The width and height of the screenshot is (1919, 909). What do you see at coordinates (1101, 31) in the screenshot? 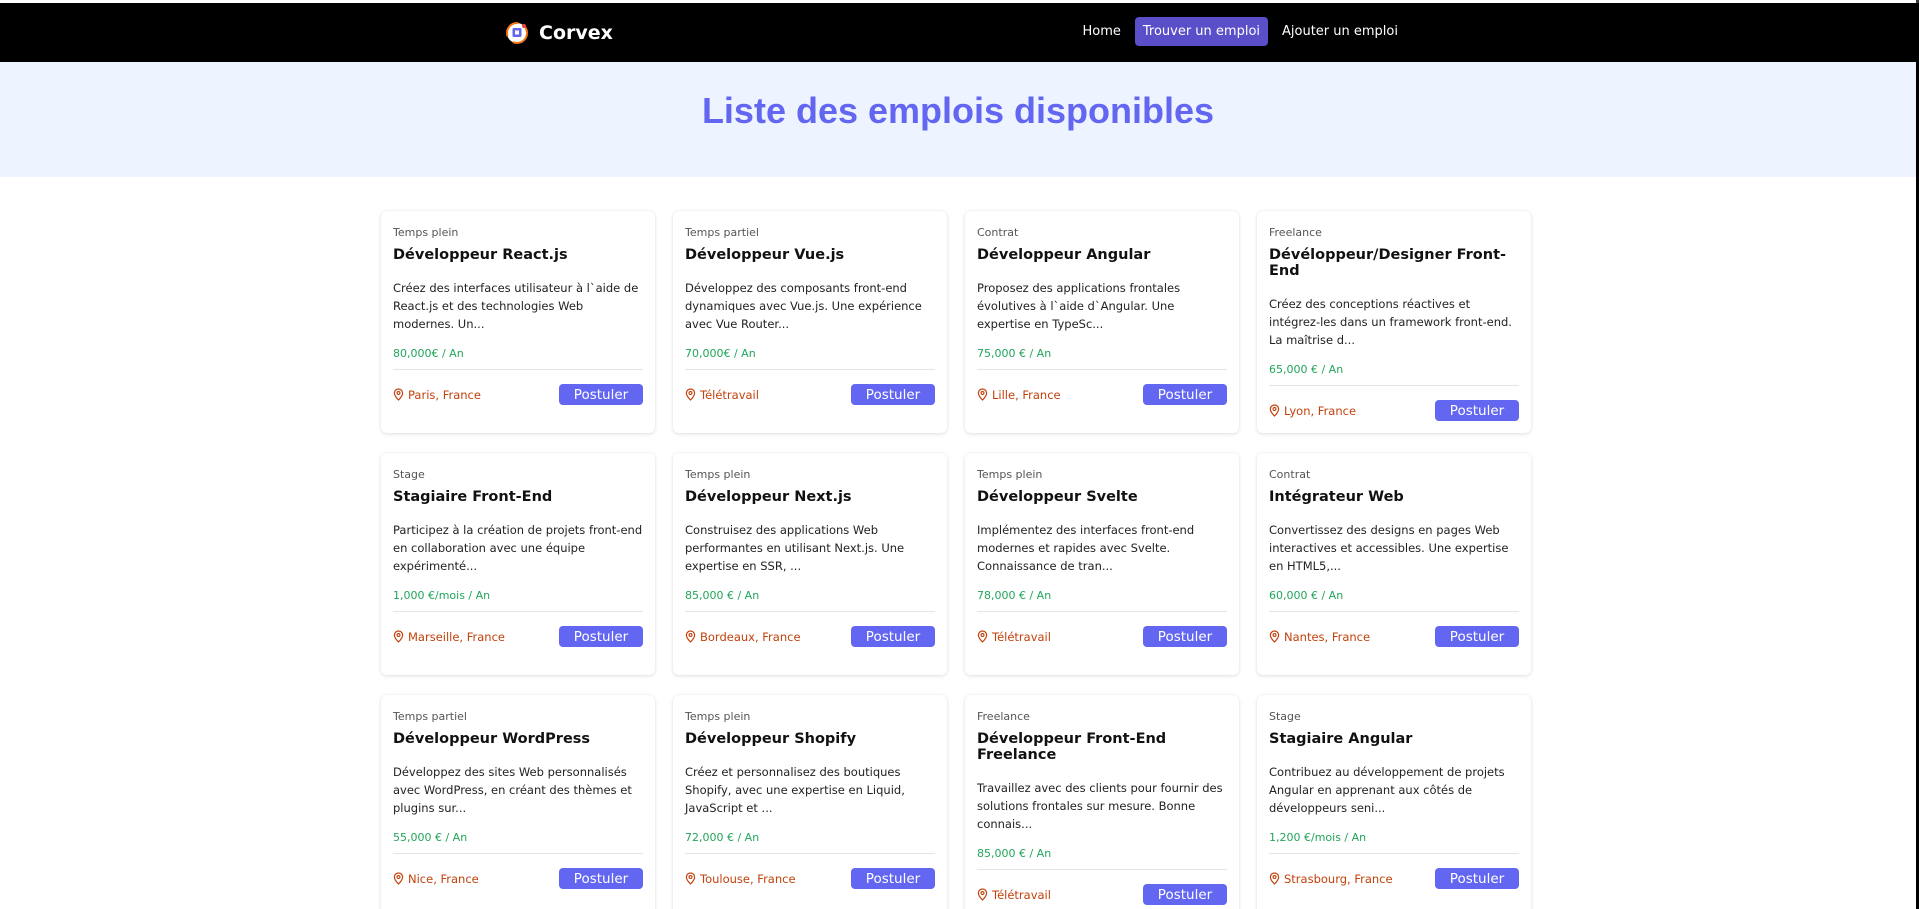
I see `nav-home: Home` at bounding box center [1101, 31].